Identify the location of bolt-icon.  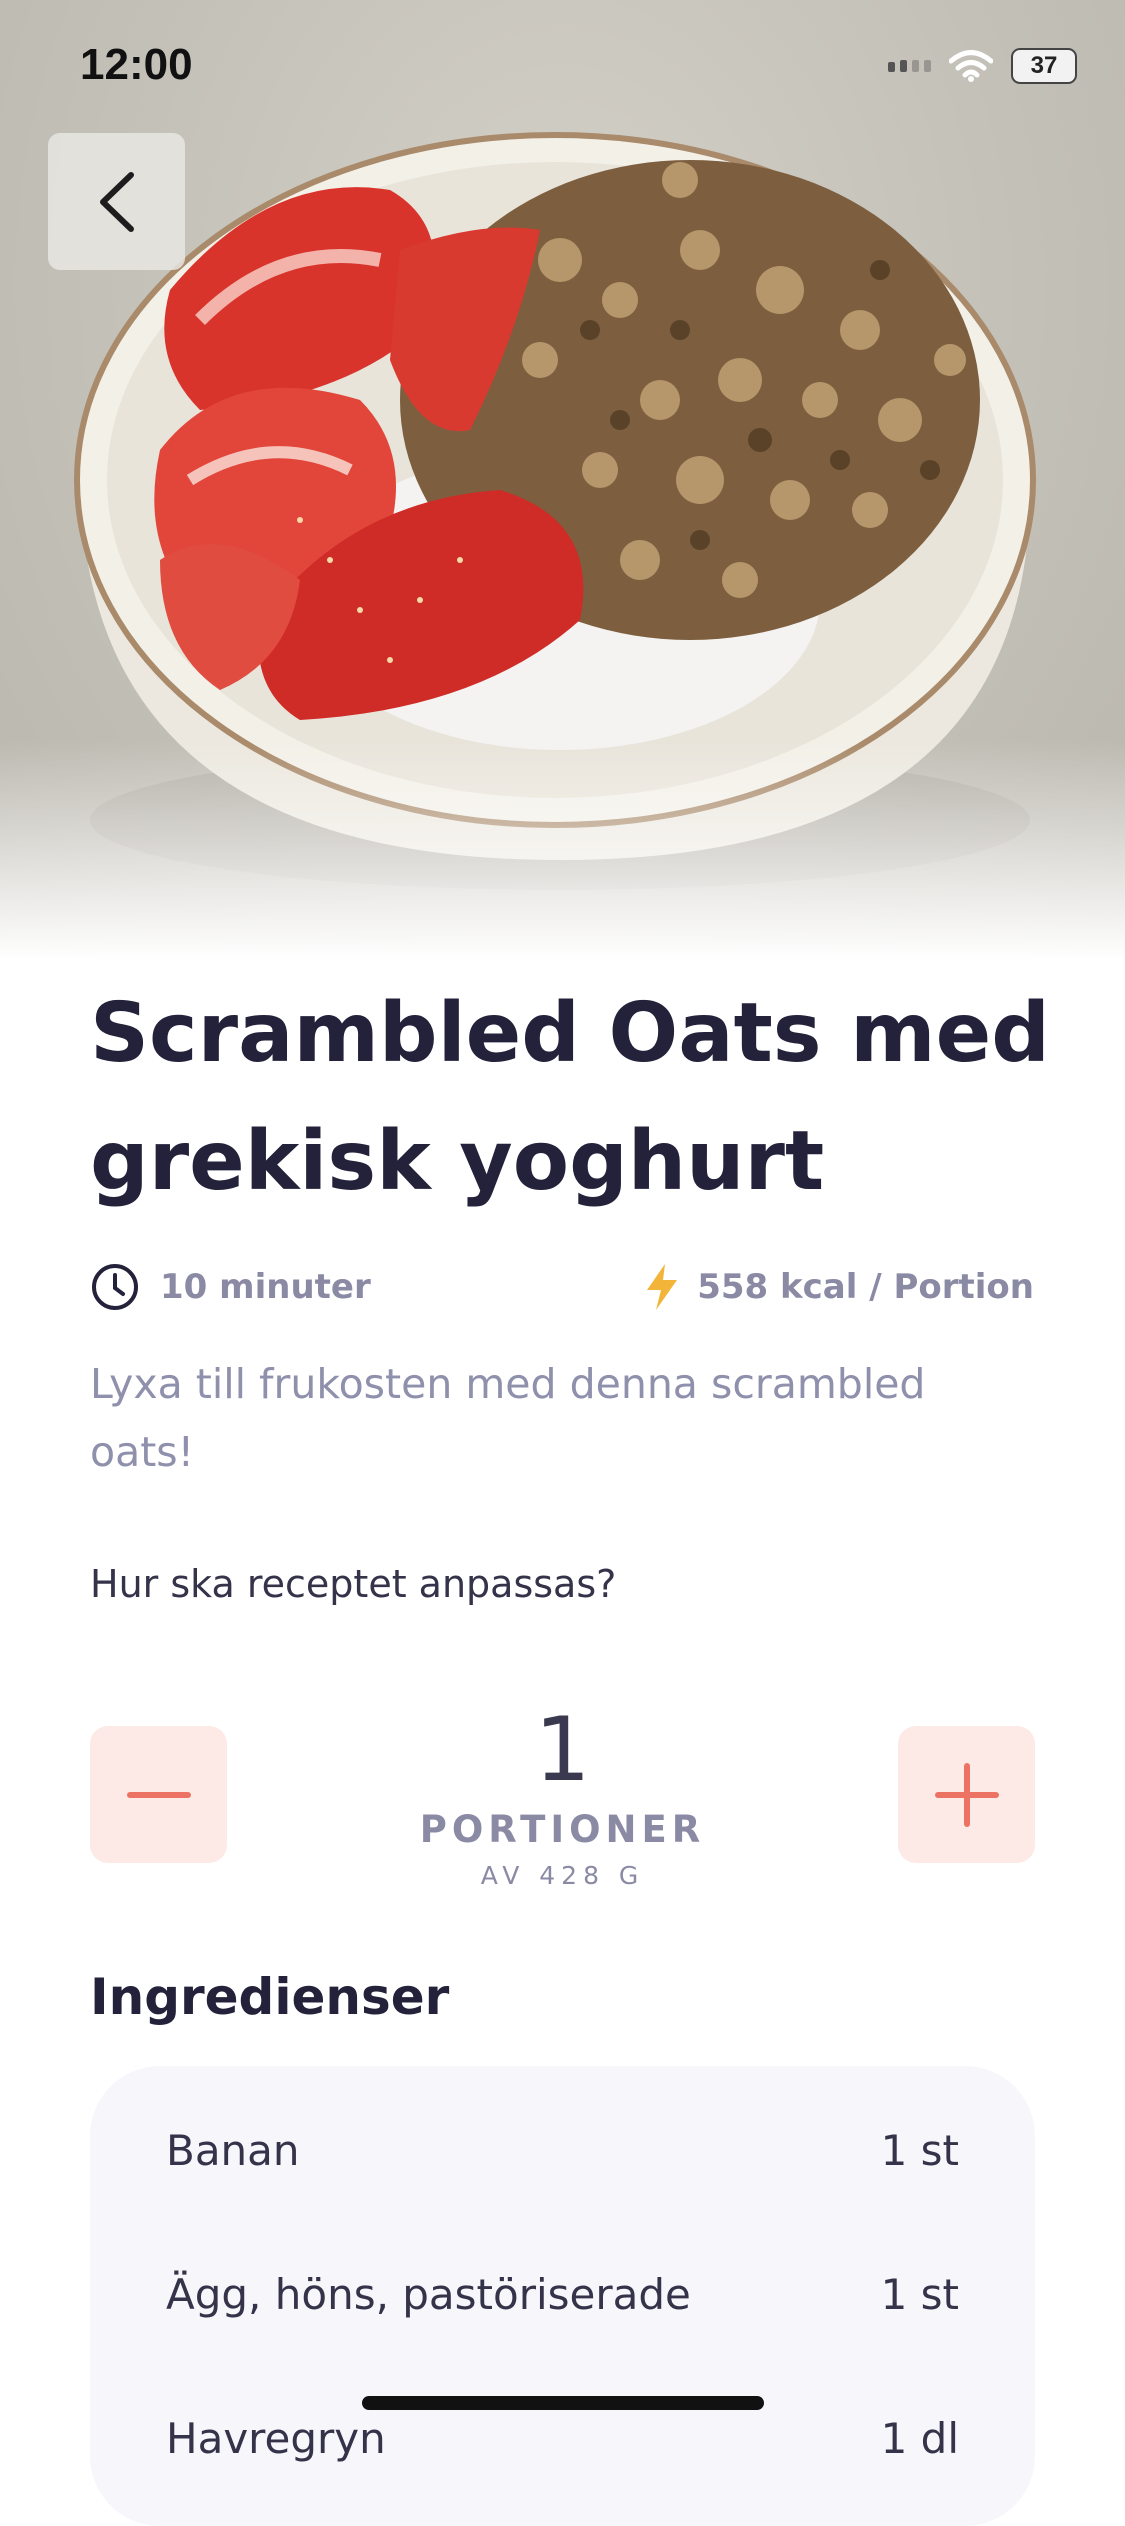
(662, 1287).